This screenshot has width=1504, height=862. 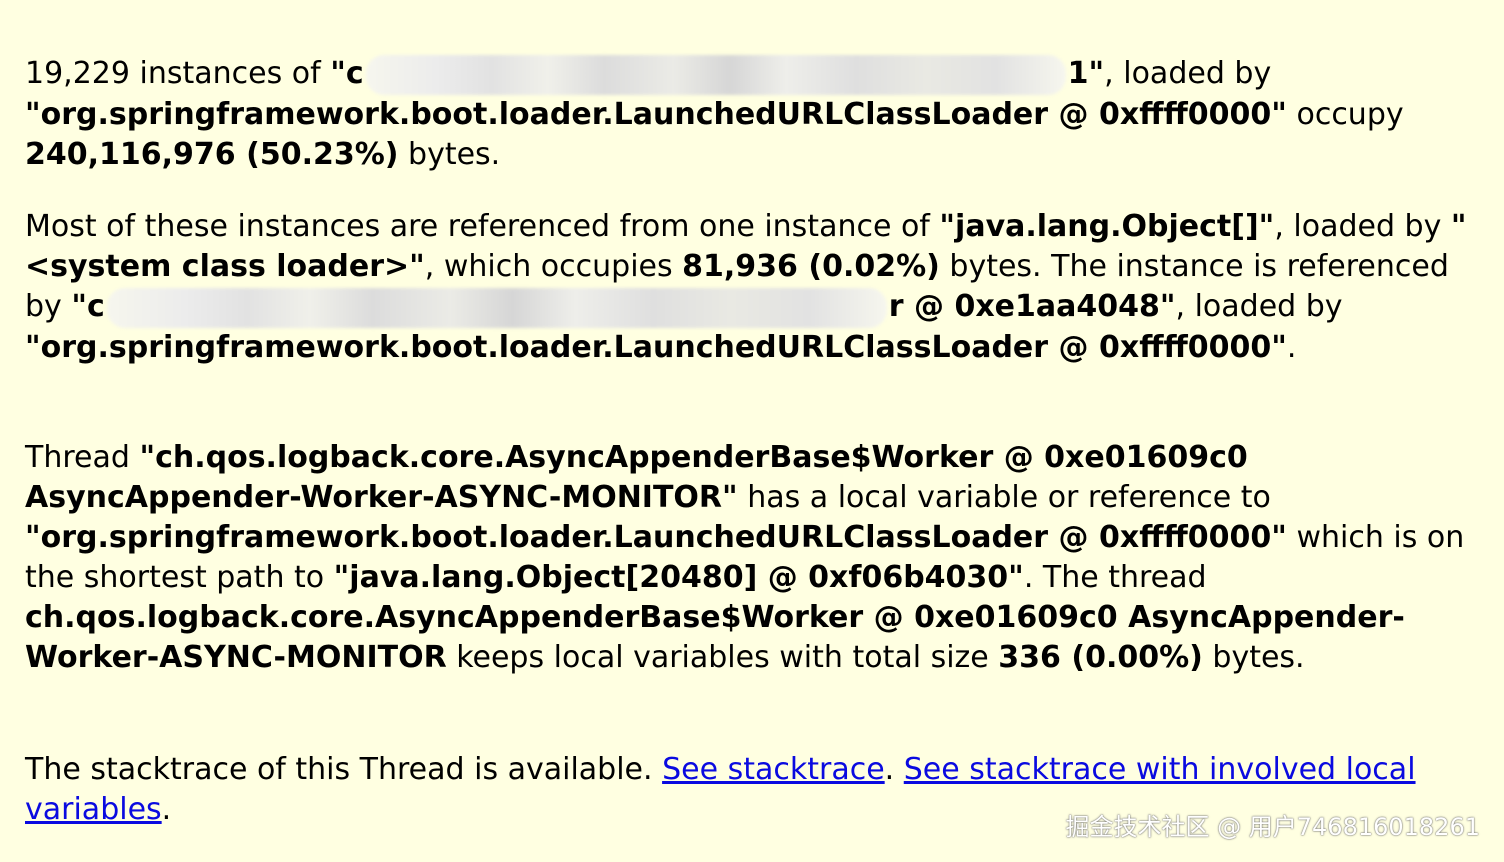 I want to click on referrer-name-suffix: r @ 0xe1aa4048", so click(x=1032, y=306).